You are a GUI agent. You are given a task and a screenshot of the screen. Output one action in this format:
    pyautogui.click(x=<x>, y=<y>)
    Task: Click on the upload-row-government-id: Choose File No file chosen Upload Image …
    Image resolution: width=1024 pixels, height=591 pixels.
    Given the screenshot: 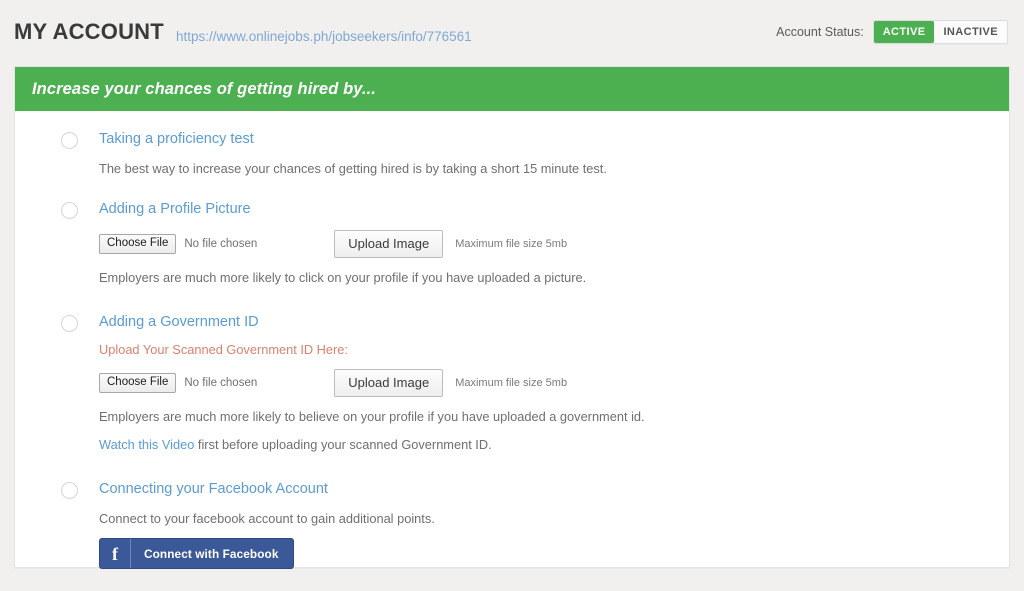 What is the action you would take?
    pyautogui.click(x=554, y=383)
    